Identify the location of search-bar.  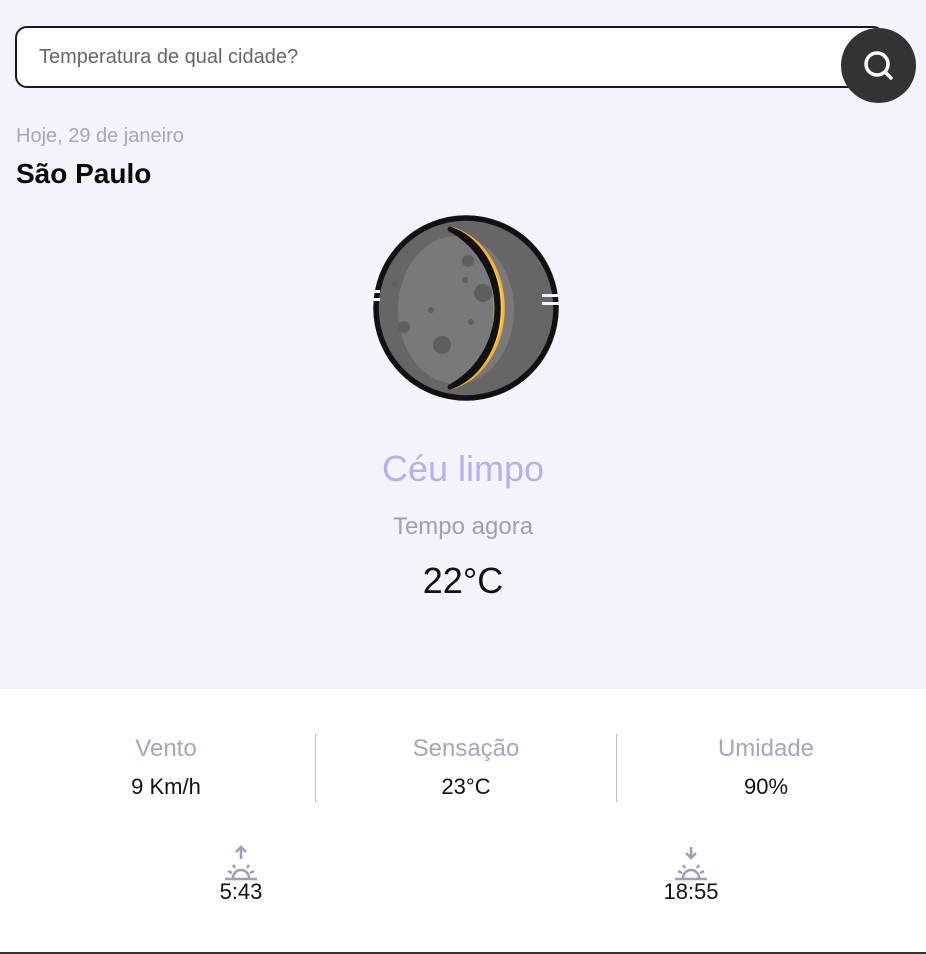
(450, 57).